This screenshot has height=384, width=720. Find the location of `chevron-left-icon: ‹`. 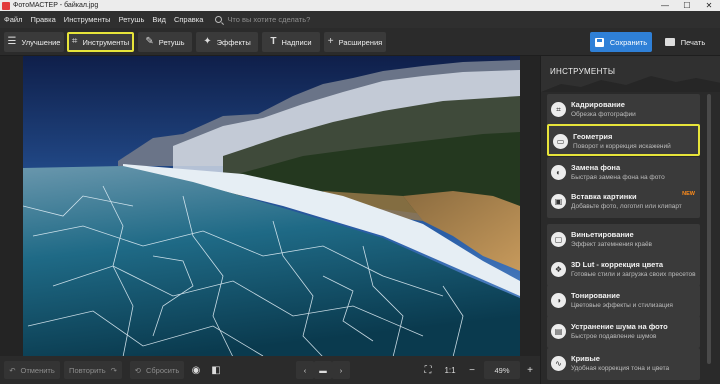

chevron-left-icon: ‹ is located at coordinates (305, 370).